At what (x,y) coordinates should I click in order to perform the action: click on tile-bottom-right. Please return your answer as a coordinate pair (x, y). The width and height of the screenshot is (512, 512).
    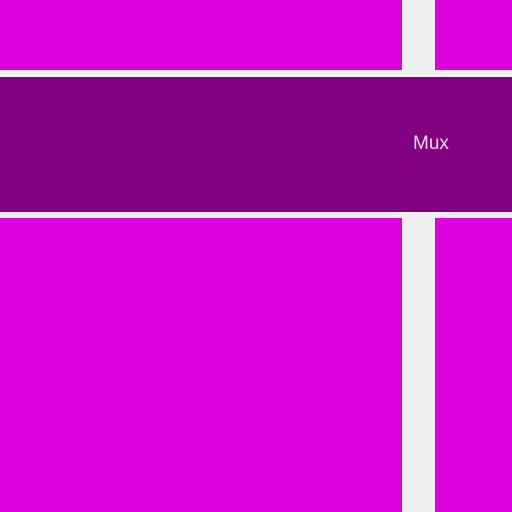
    Looking at the image, I should click on (473, 365).